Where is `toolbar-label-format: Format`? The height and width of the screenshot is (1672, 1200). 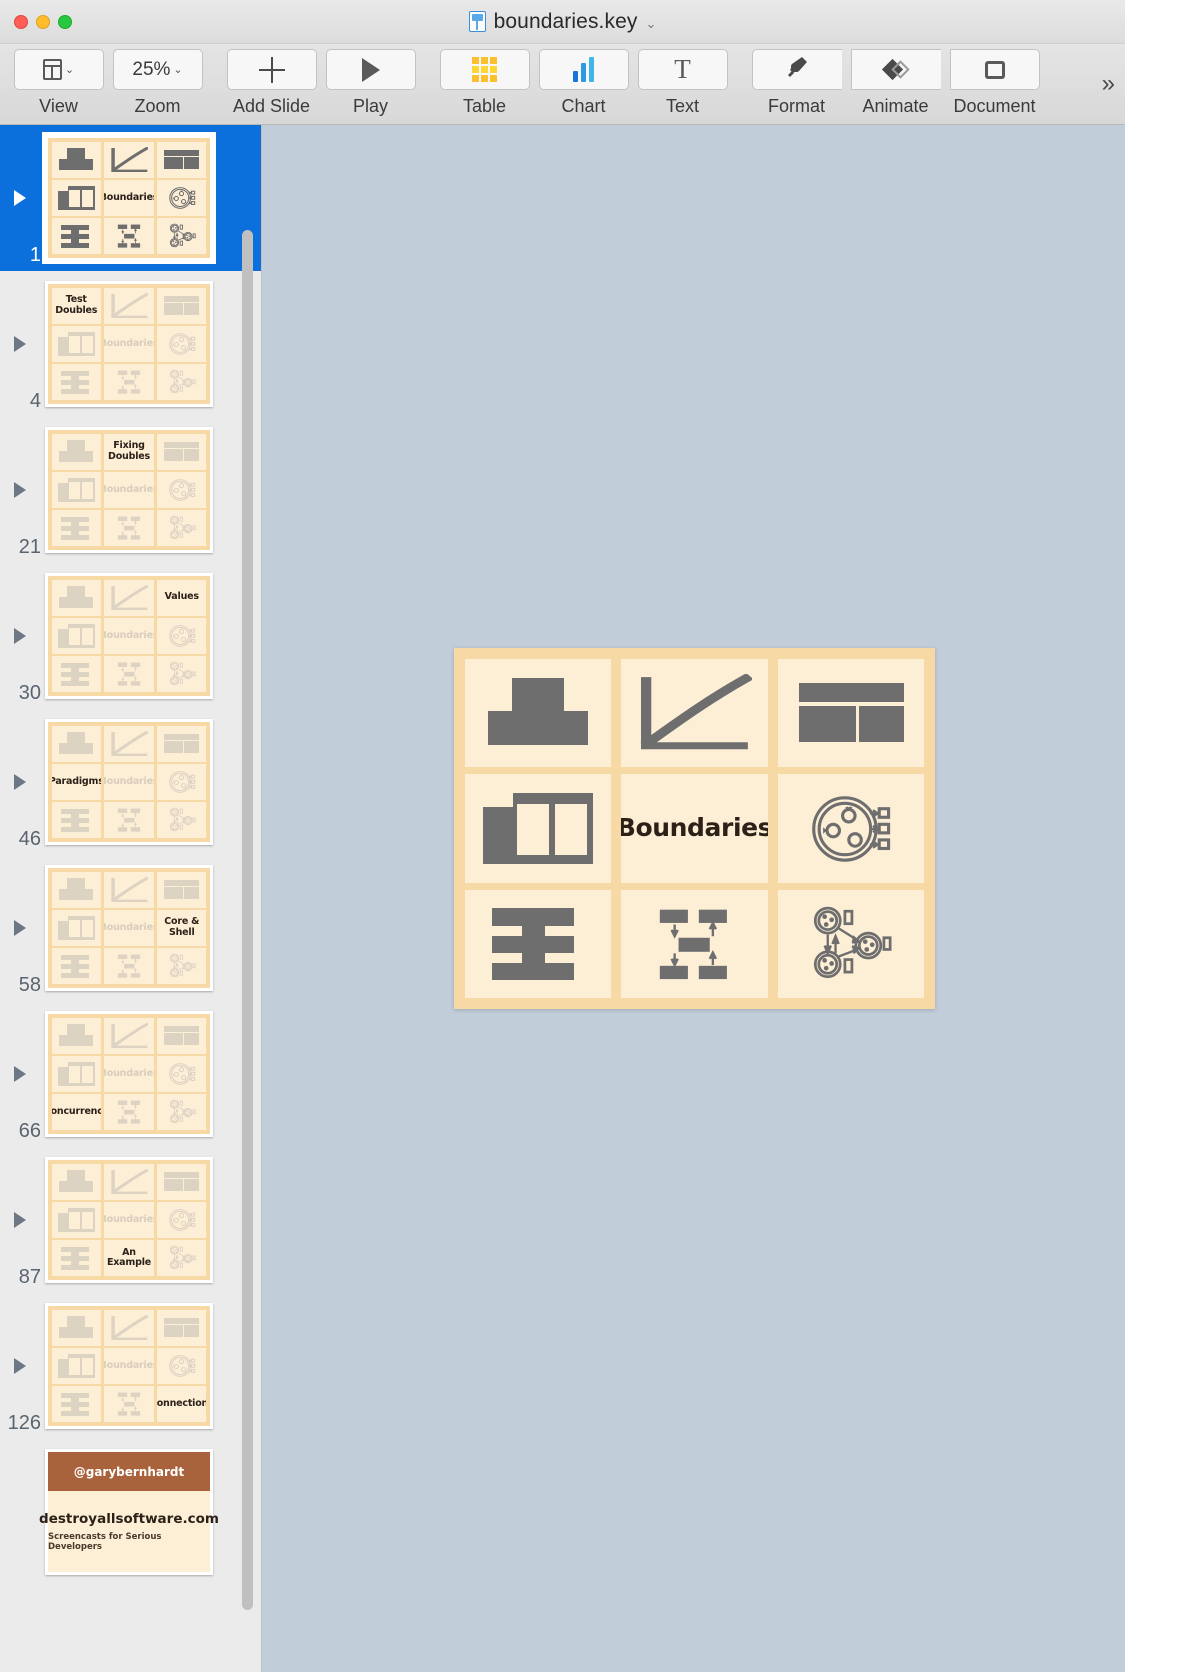
toolbar-label-format: Format is located at coordinates (796, 106).